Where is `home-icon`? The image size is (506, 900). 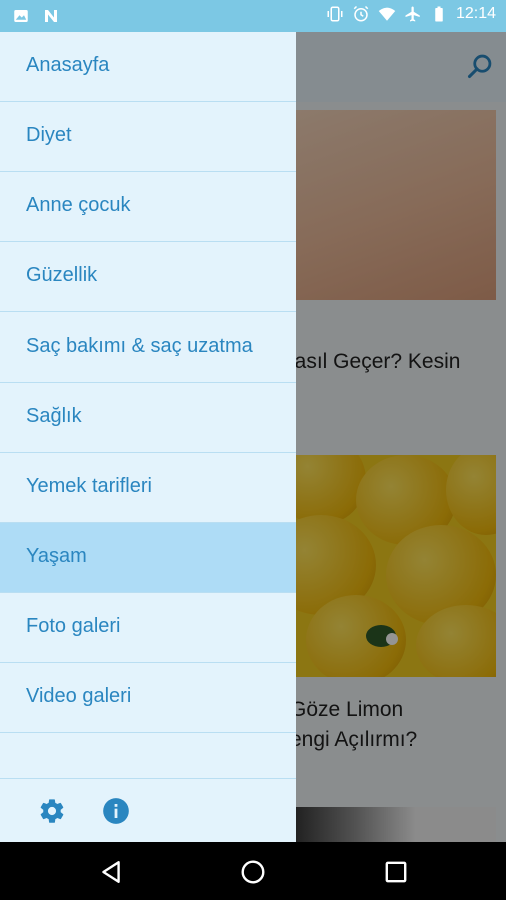
home-icon is located at coordinates (253, 872).